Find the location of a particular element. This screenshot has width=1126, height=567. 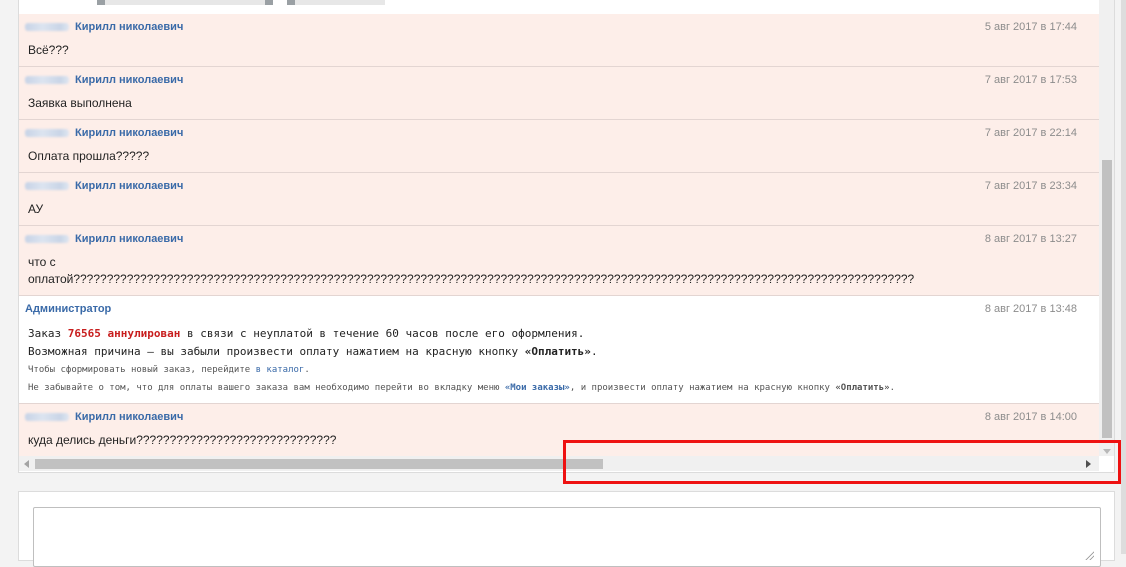

message-date: 7 авг 2017 в 23:34 is located at coordinates (1030, 186).